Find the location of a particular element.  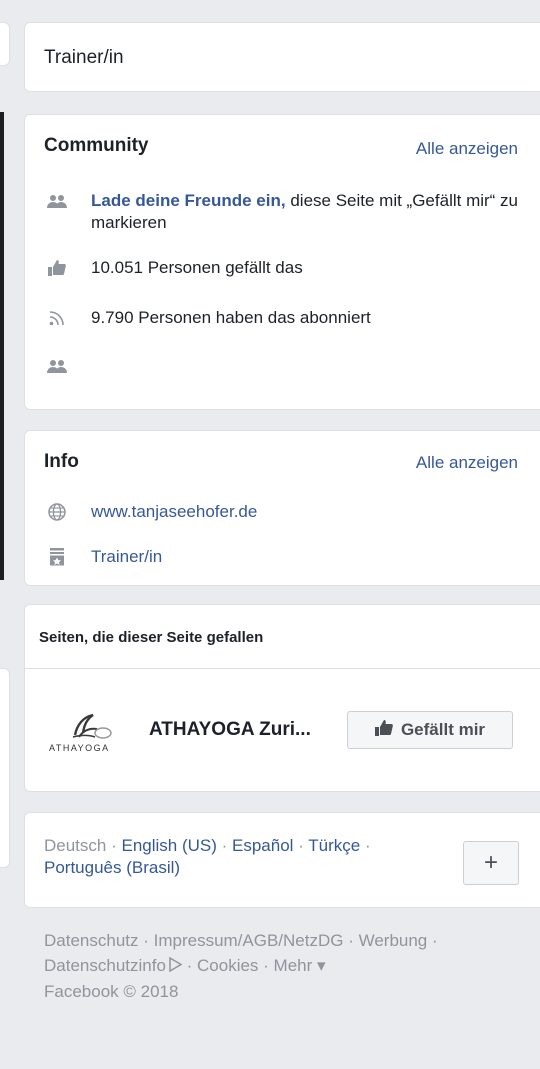

website-row: www.tanjaseehofer.de is located at coordinates (282, 512).